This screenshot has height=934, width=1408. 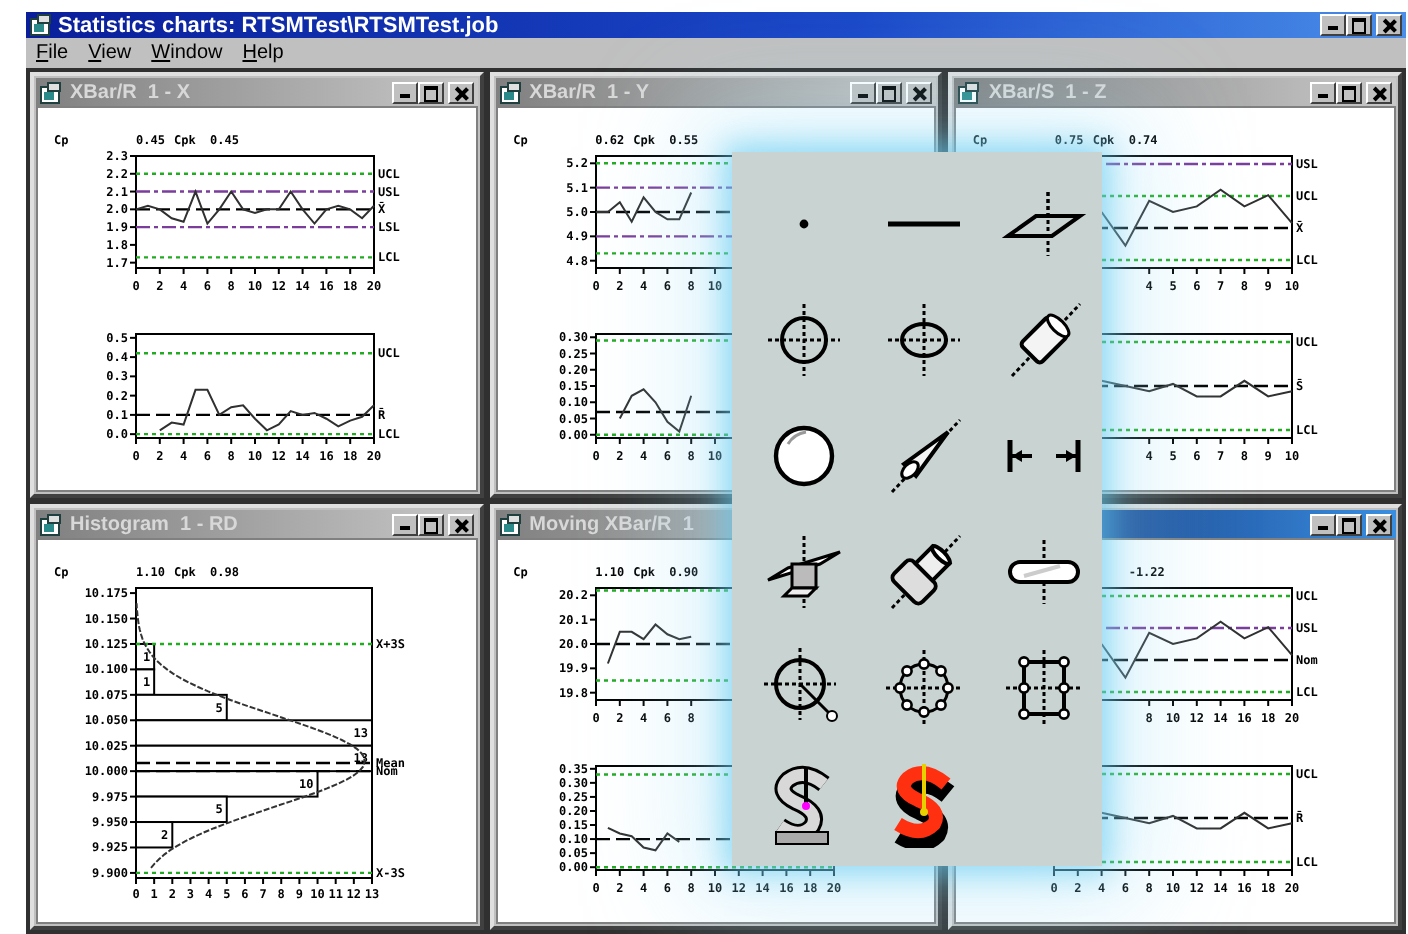 I want to click on app-icon, so click(x=41, y=25).